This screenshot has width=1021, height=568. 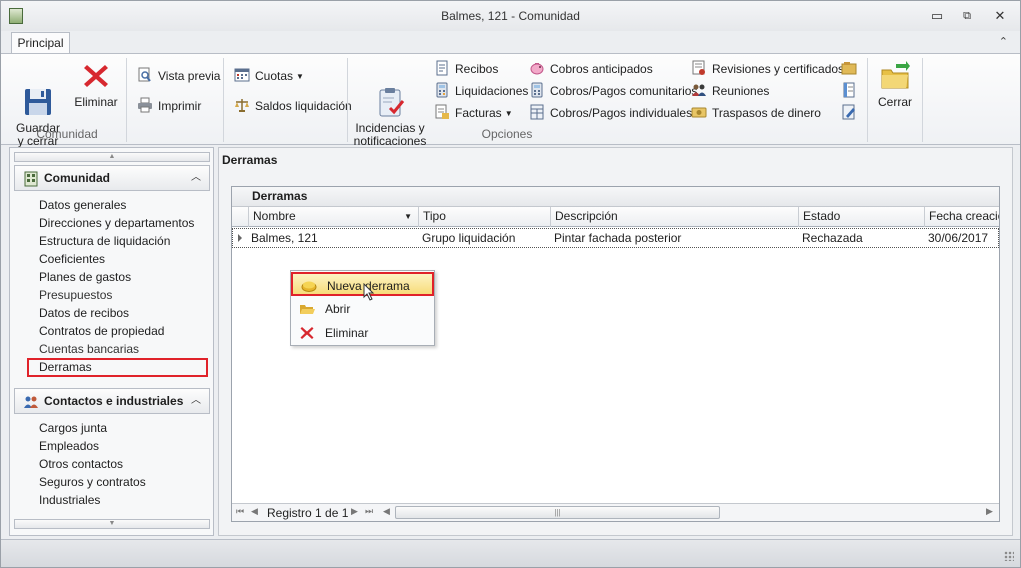 I want to click on new-coin-icon, so click(x=309, y=286).